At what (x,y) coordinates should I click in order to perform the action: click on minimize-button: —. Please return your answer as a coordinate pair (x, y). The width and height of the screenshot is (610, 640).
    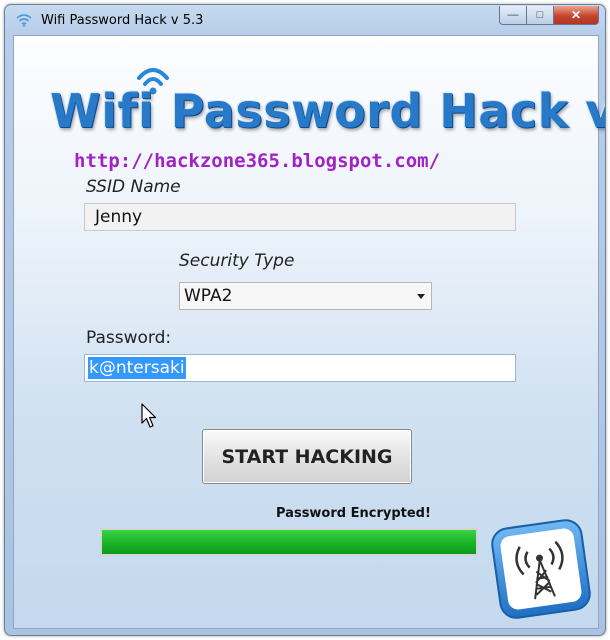
    Looking at the image, I should click on (513, 15).